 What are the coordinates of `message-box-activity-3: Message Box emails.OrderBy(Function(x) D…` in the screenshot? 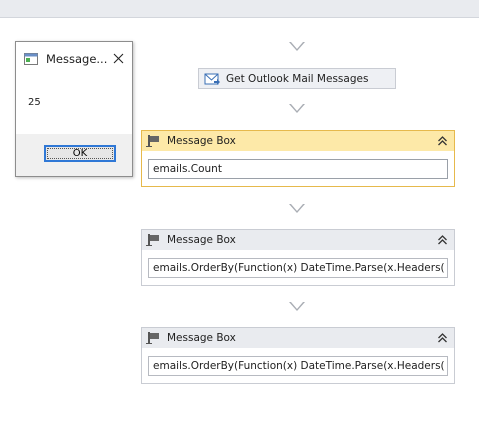 It's located at (298, 355).